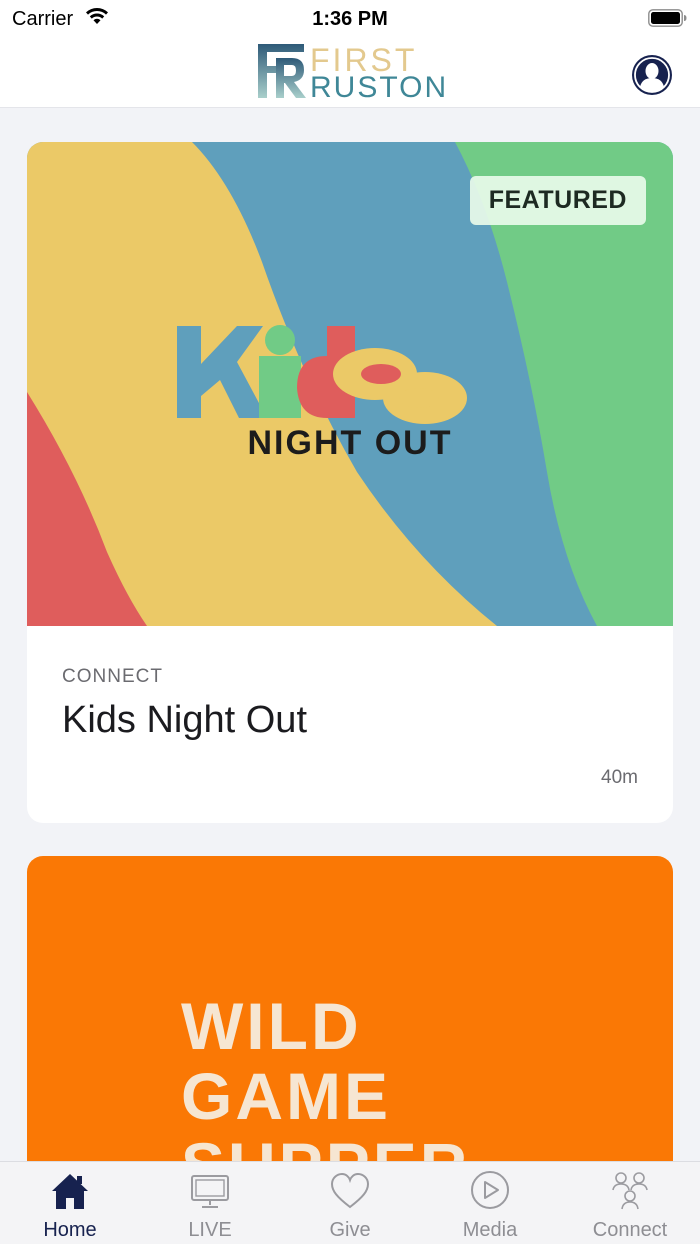 The width and height of the screenshot is (700, 1244). I want to click on status-bar: Carrier 1:36 PM, so click(350, 18).